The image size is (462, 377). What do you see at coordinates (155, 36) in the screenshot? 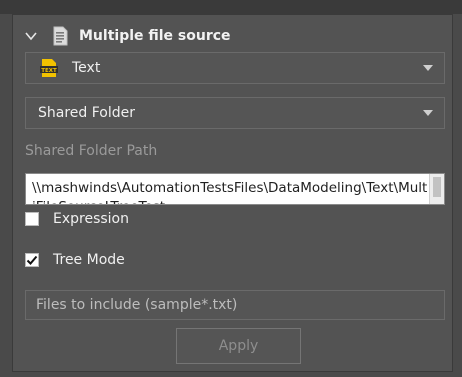
I see `section-title: Multiple file source` at bounding box center [155, 36].